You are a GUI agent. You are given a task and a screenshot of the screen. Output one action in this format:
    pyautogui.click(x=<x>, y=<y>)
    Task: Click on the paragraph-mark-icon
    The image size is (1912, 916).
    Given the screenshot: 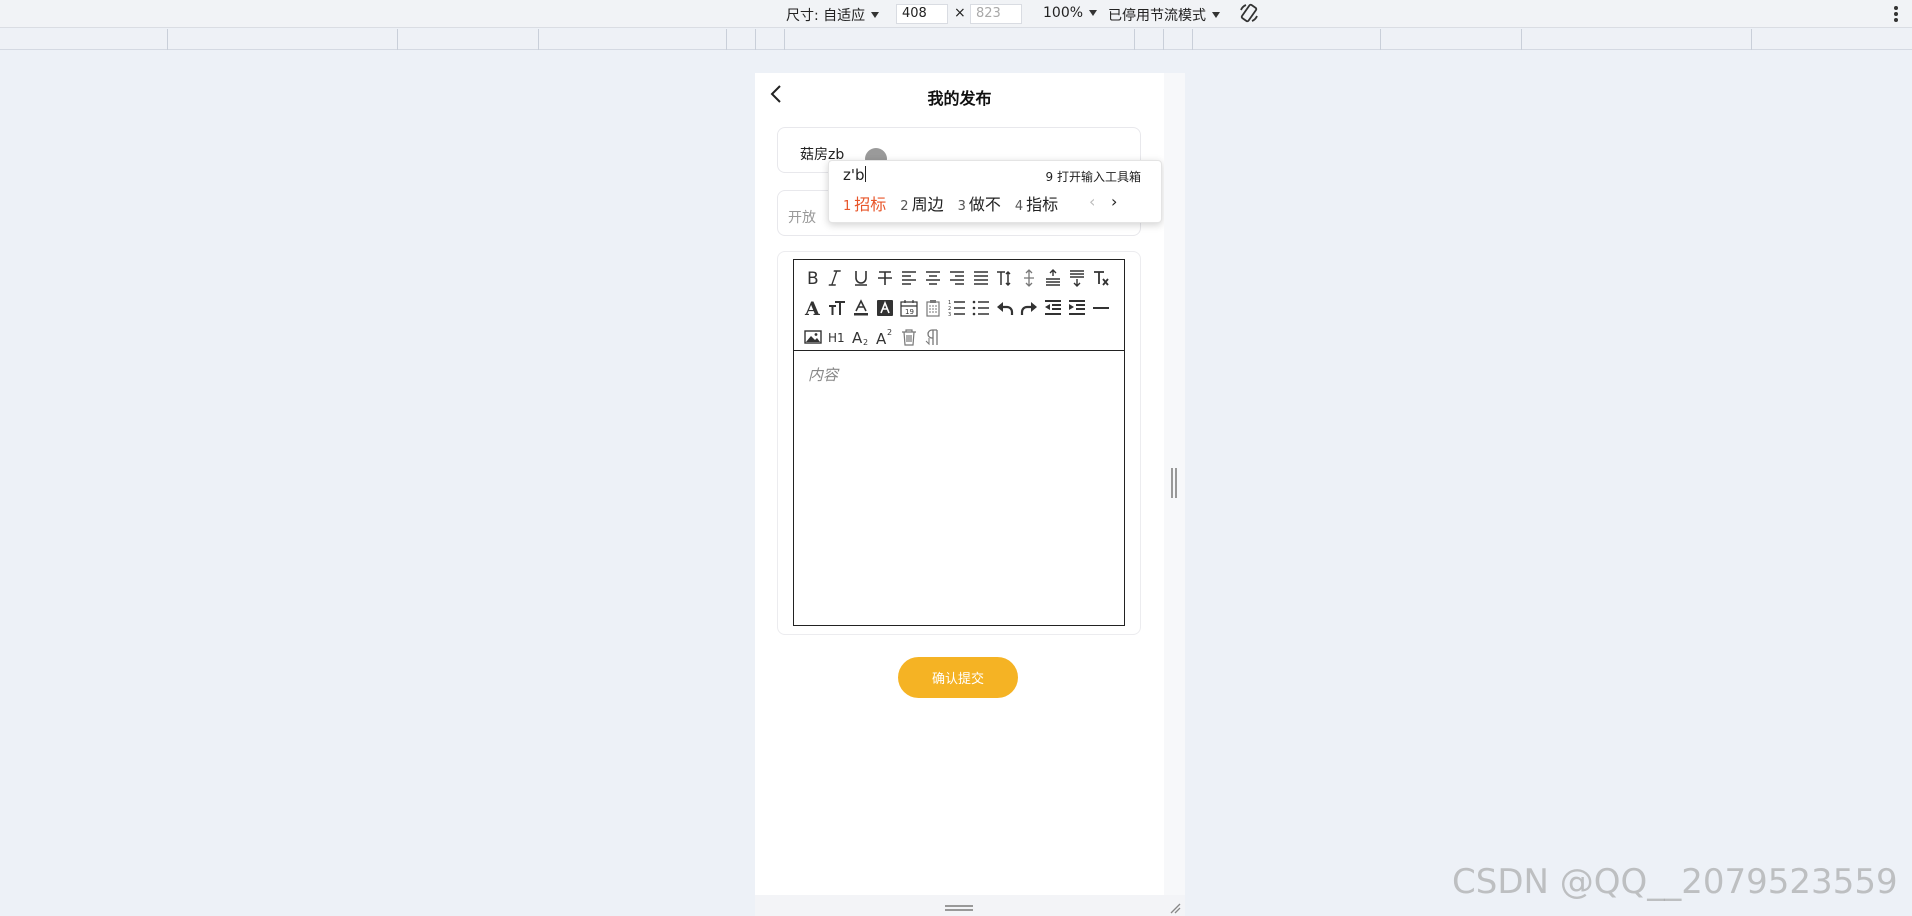 What is the action you would take?
    pyautogui.click(x=933, y=337)
    